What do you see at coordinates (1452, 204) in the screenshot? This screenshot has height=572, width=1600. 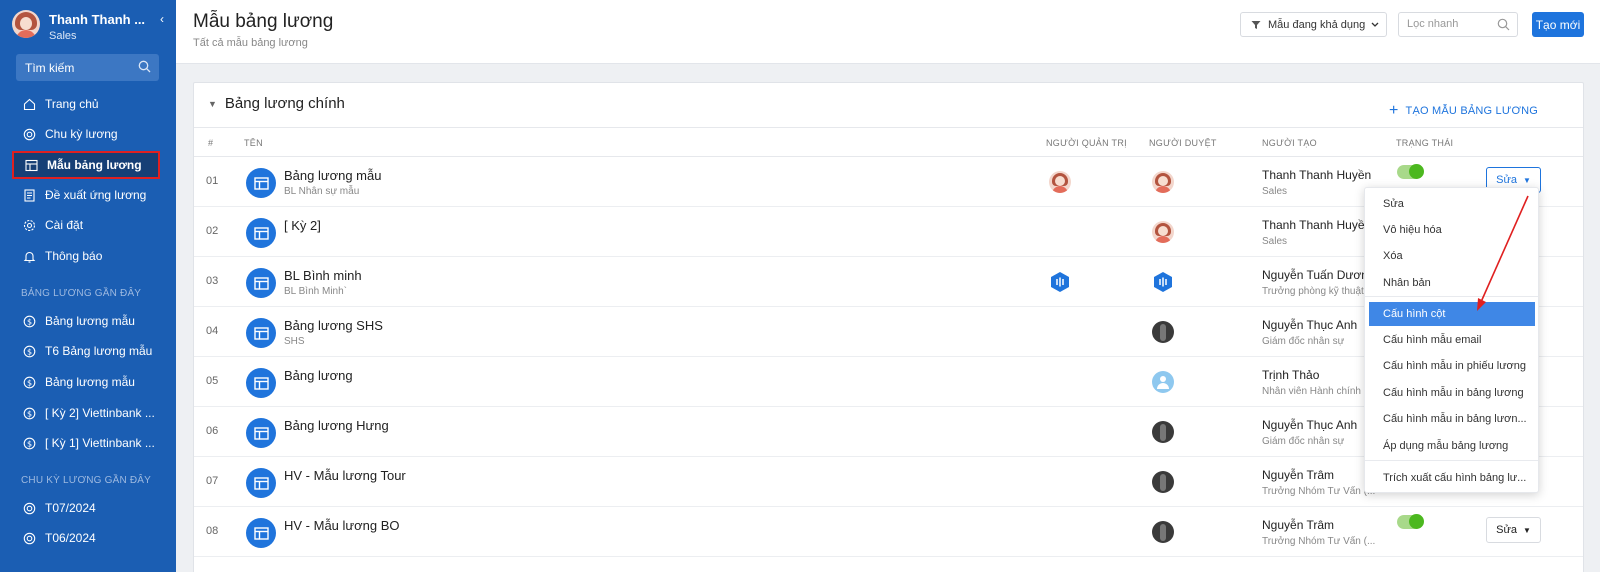 I see `menu-item-edit: Sửa` at bounding box center [1452, 204].